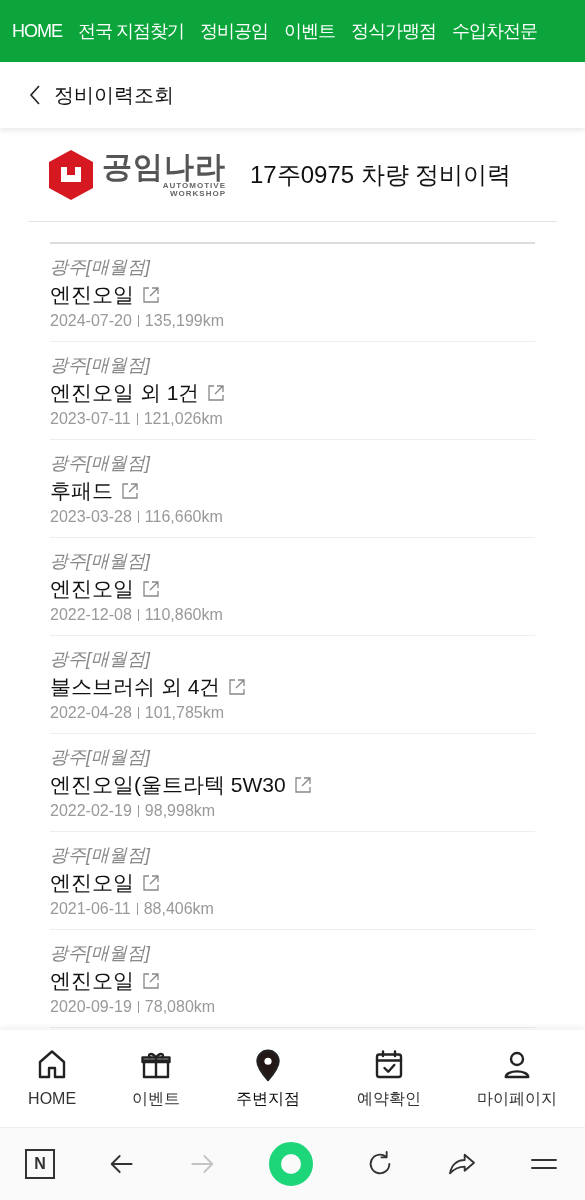 The width and height of the screenshot is (585, 1200). Describe the element at coordinates (381, 174) in the screenshot. I see `page-title: 17주0975 차량 정비이력` at that location.